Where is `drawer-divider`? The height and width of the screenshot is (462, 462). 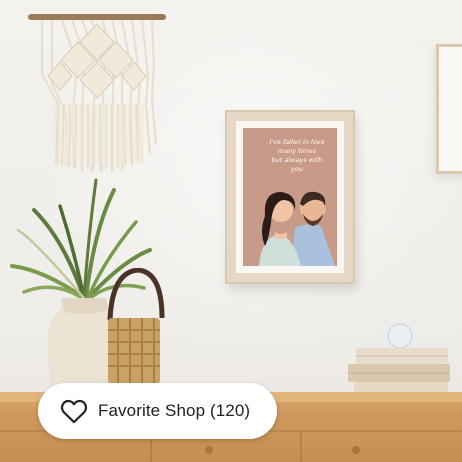
drawer-divider is located at coordinates (301, 447).